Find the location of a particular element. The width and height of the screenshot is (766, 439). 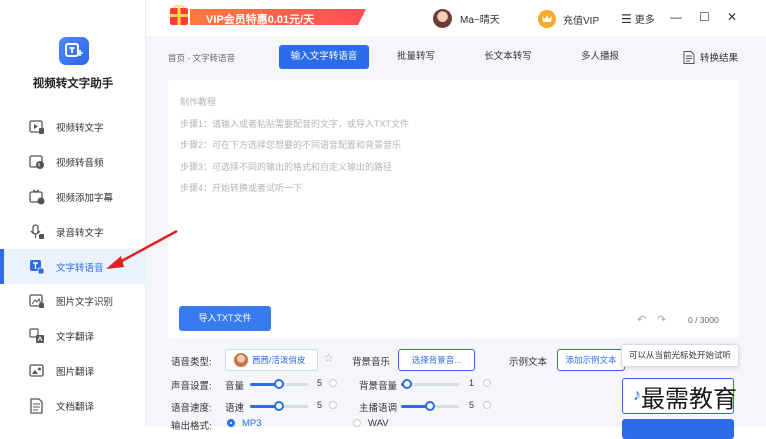

sidebar-item-label: 视频添加字幕 is located at coordinates (85, 198).